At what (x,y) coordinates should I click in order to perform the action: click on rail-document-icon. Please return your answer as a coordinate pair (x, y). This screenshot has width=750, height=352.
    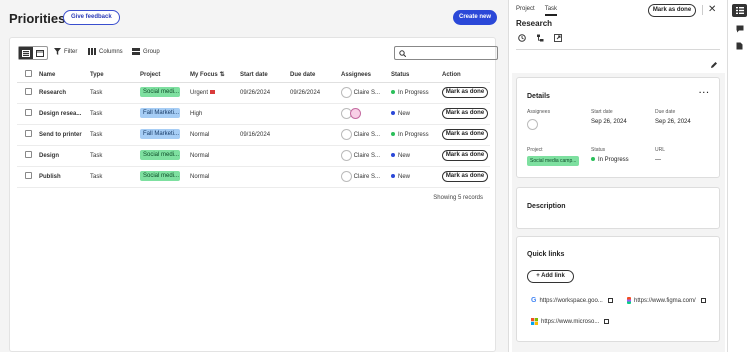
    Looking at the image, I should click on (739, 45).